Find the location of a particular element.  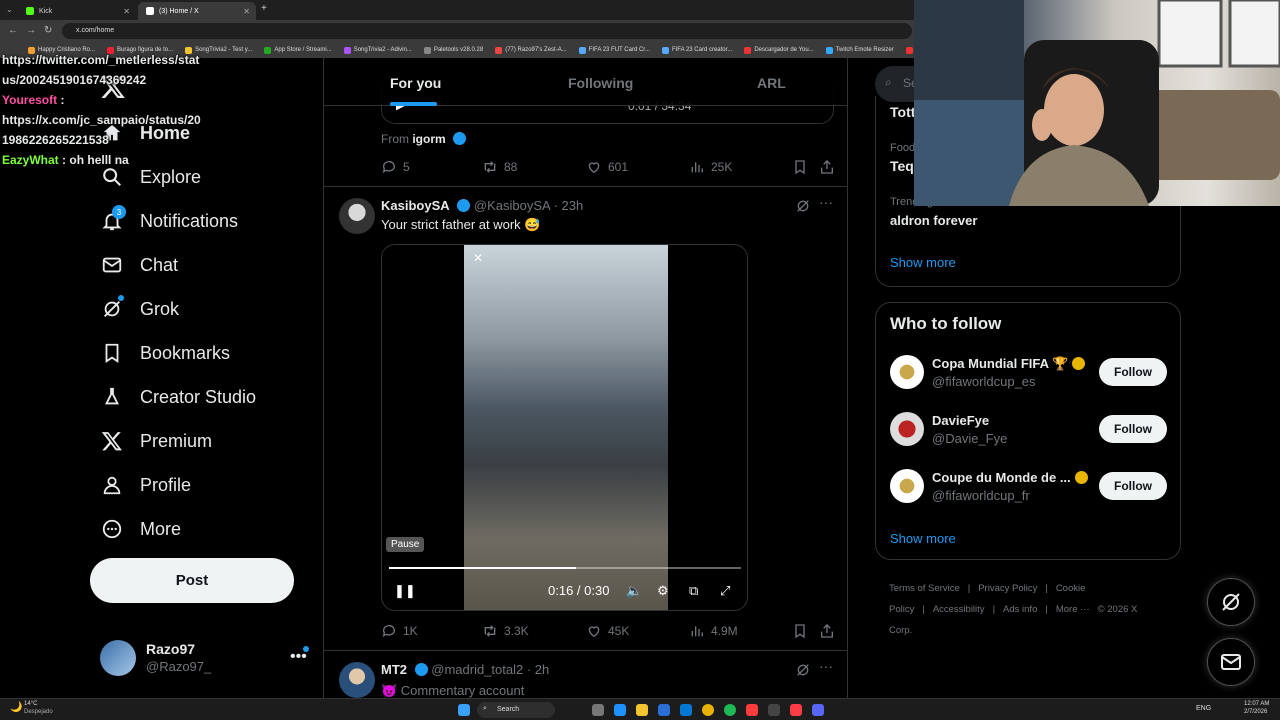

url-field: x.com/home is located at coordinates (487, 31).